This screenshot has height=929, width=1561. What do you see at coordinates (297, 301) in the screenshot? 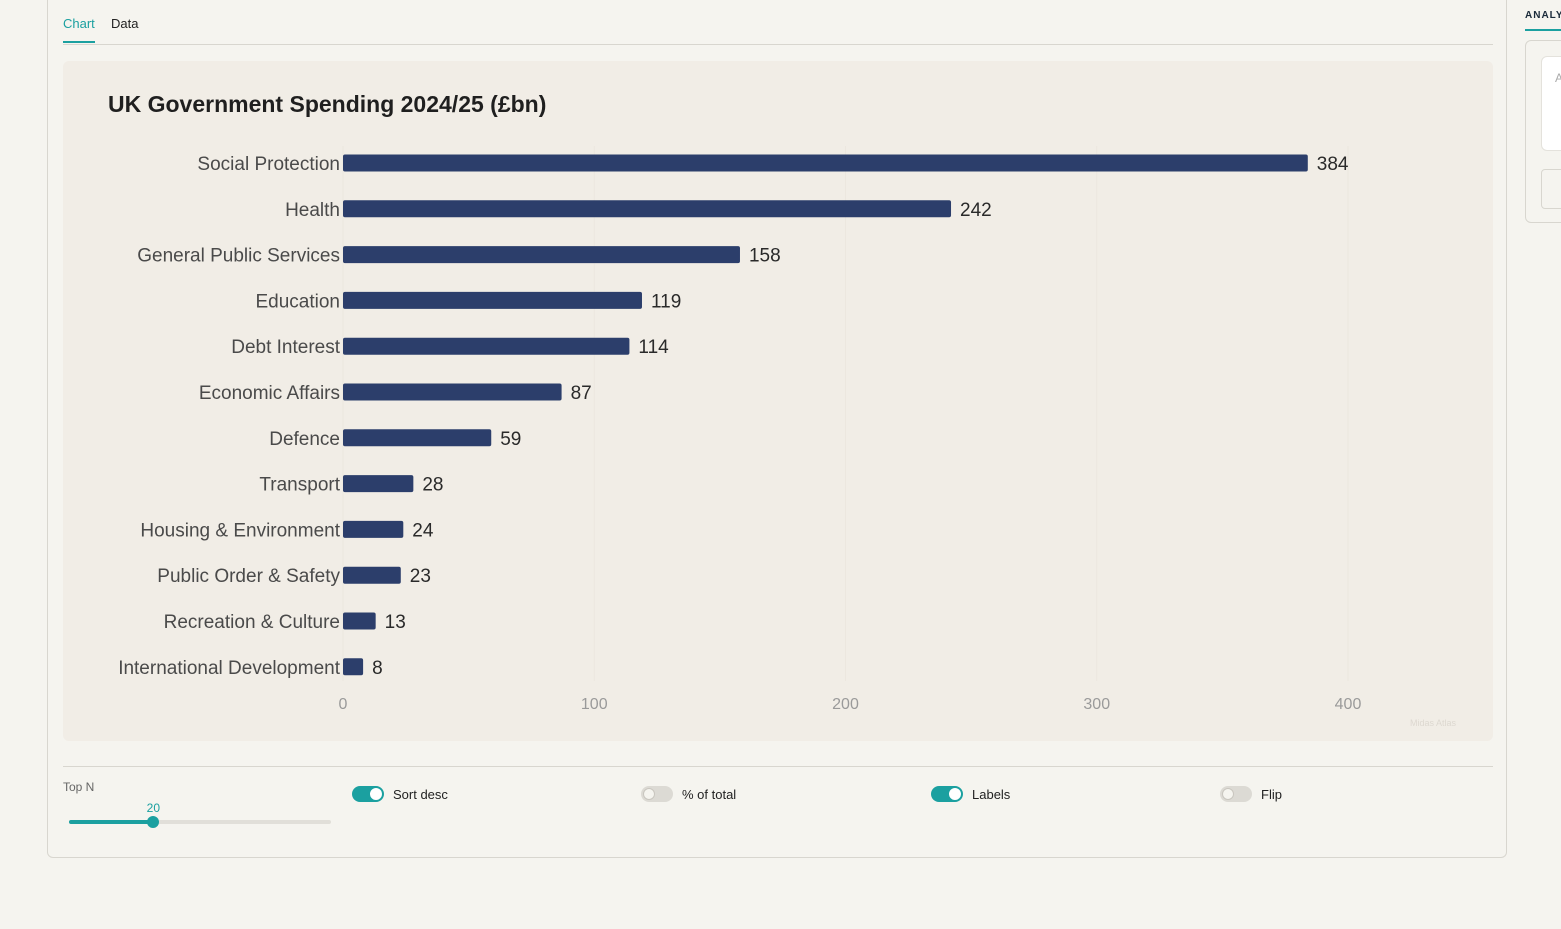
I see `category-label: Education` at bounding box center [297, 301].